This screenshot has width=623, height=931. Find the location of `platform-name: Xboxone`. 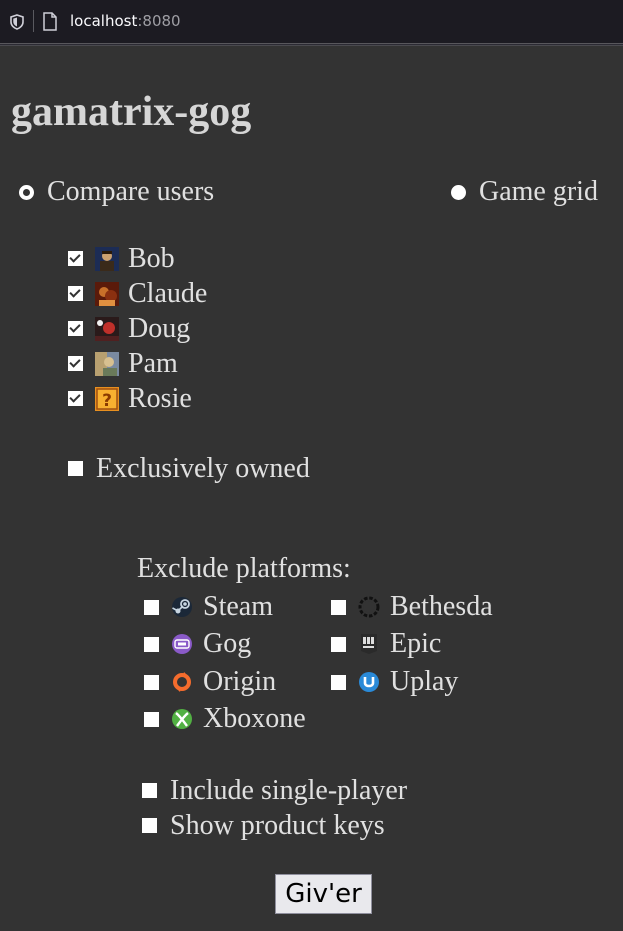

platform-name: Xboxone is located at coordinates (254, 718).